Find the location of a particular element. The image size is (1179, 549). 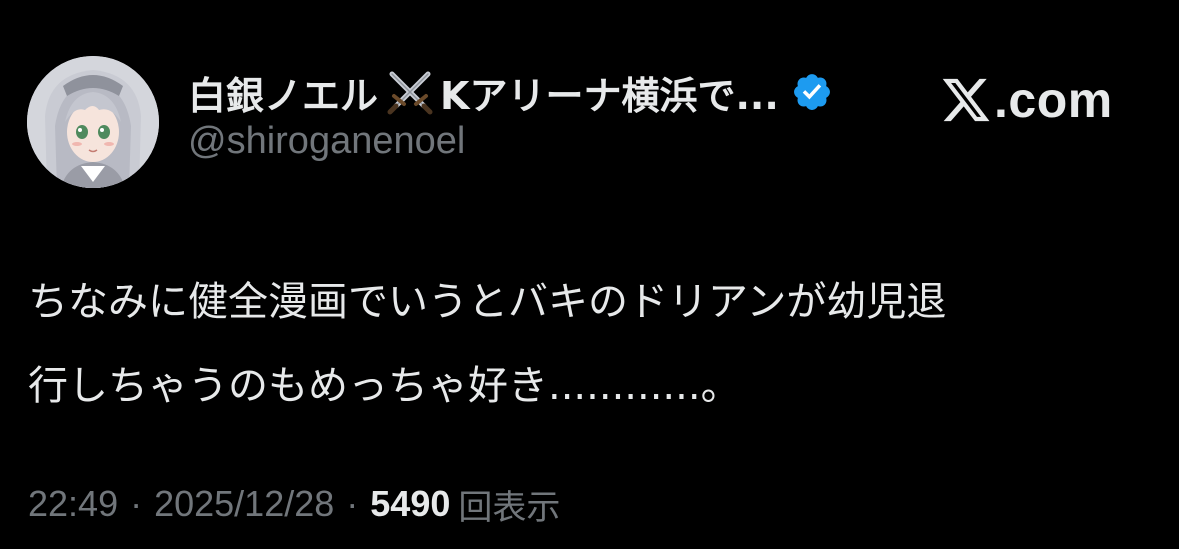

avatar-icon is located at coordinates (93, 122).